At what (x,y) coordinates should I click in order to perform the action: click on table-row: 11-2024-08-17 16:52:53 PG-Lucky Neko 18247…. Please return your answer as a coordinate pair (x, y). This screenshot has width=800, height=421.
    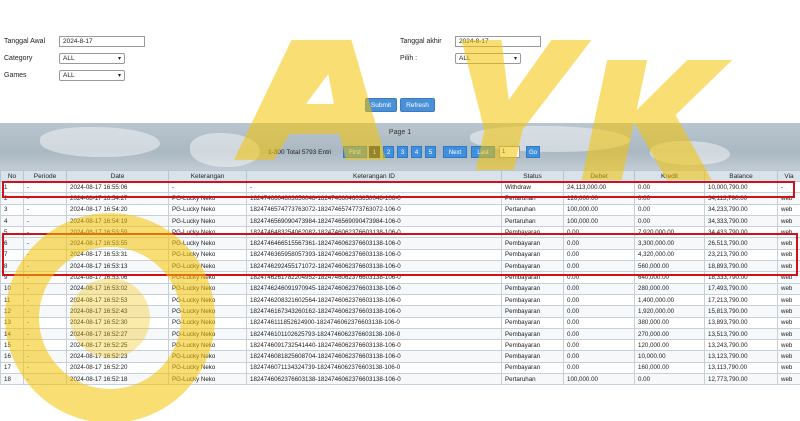
    Looking at the image, I should click on (400, 300).